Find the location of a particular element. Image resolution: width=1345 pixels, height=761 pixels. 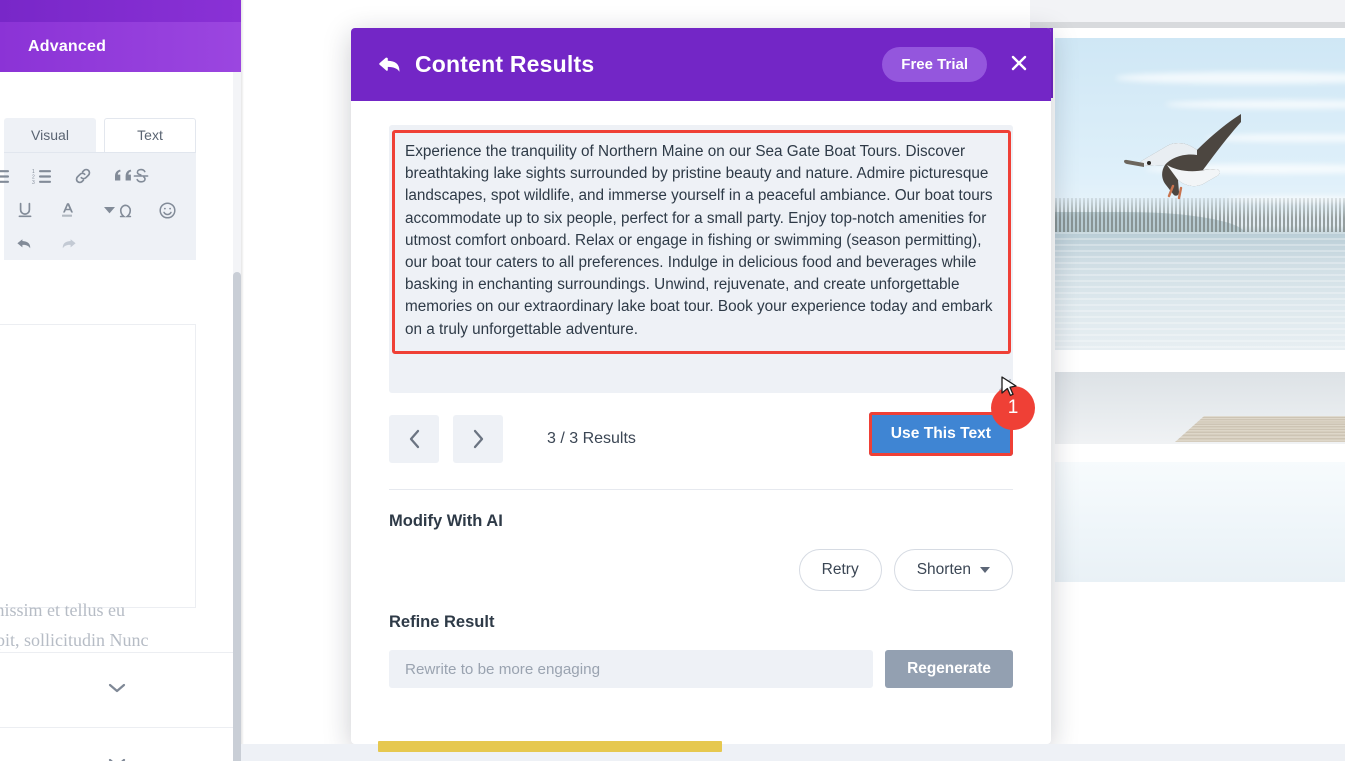

bird-over-lake-photo is located at coordinates (1200, 194).